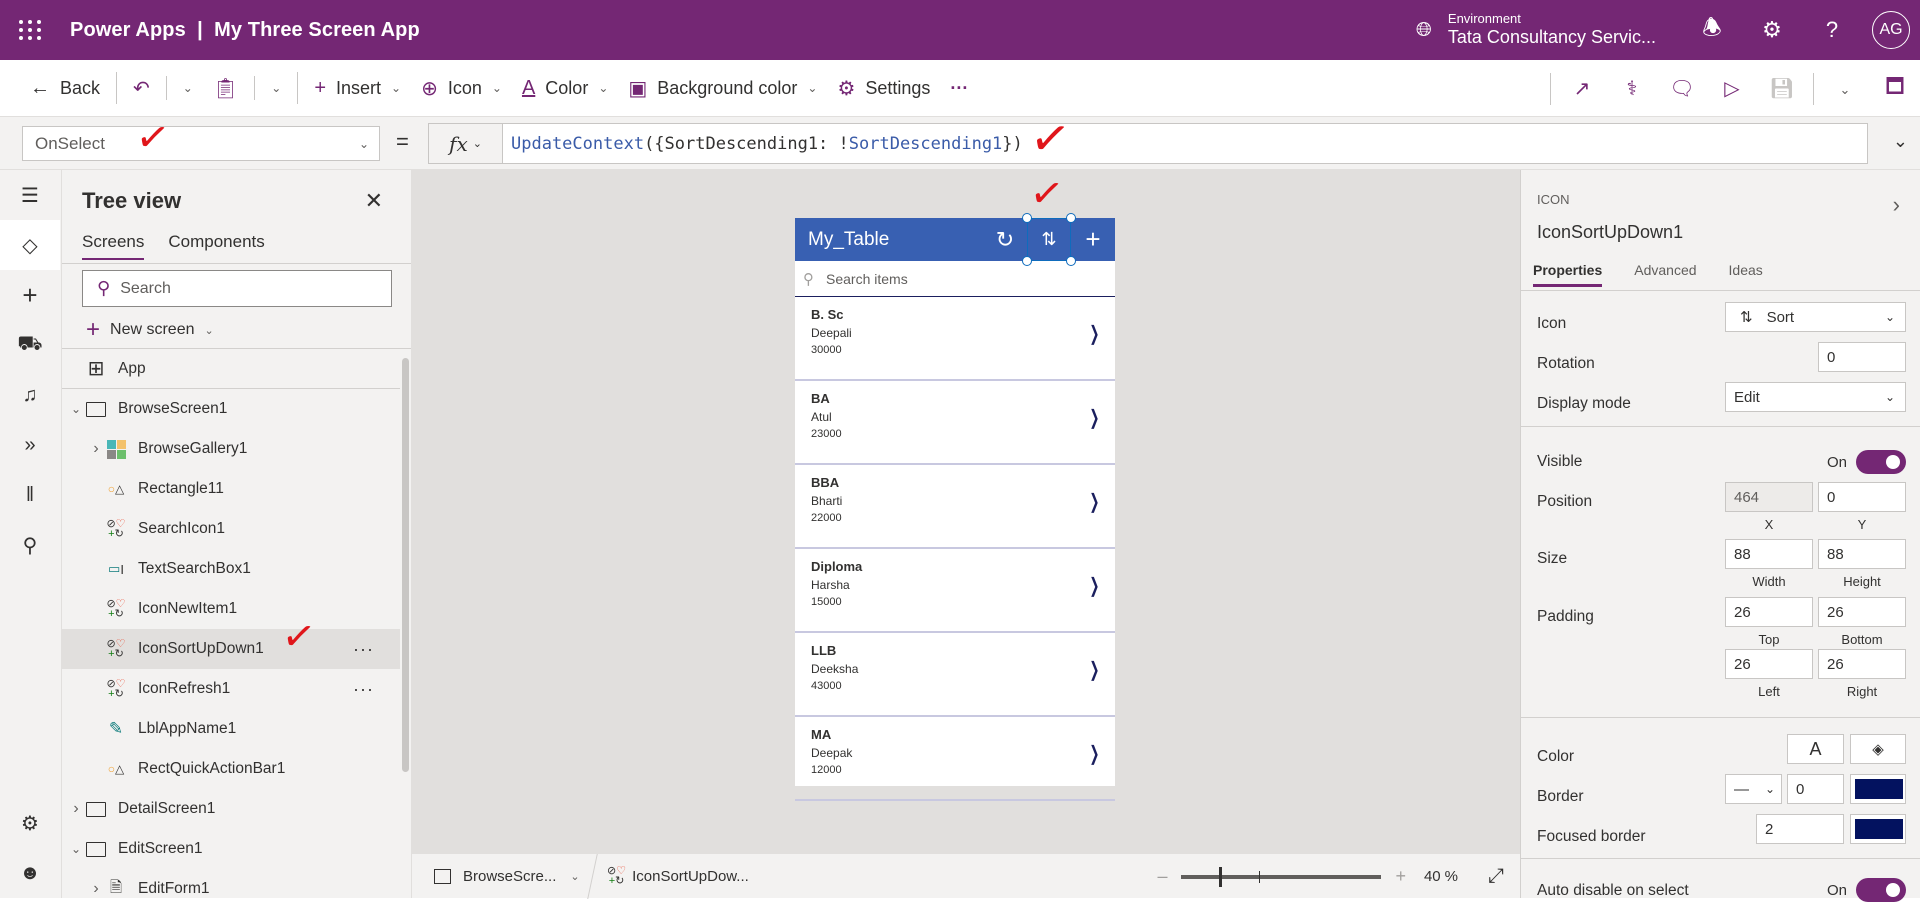 This screenshot has height=902, width=1920. What do you see at coordinates (565, 88) in the screenshot?
I see `color-button: A Color ⌄` at bounding box center [565, 88].